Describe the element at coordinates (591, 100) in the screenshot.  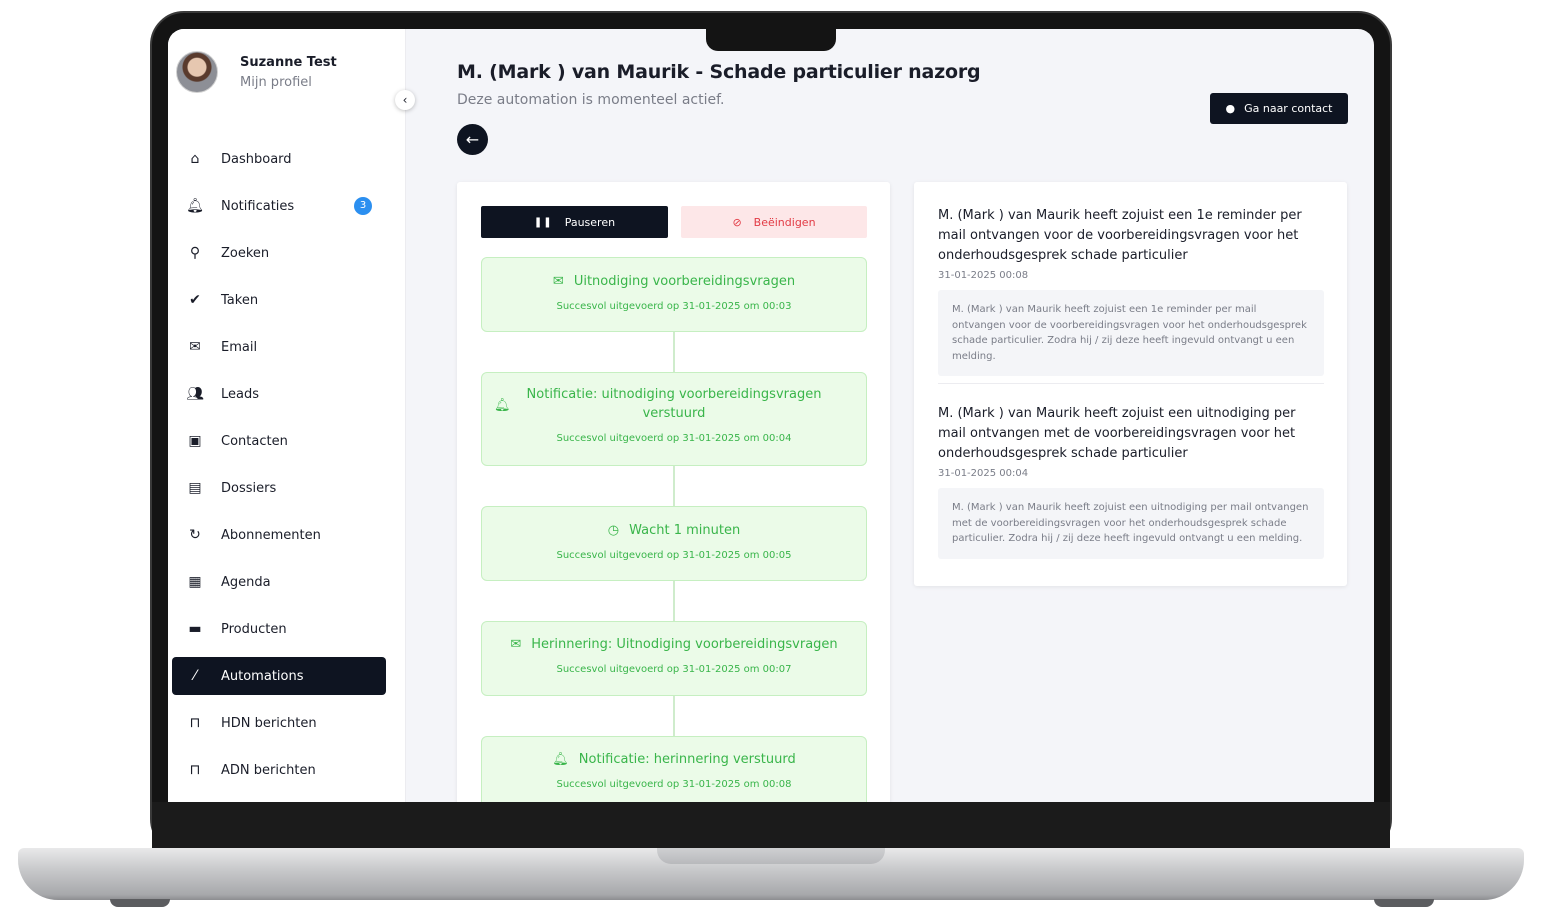
I see `page-subtitle: Deze automation is momenteel actief.` at that location.